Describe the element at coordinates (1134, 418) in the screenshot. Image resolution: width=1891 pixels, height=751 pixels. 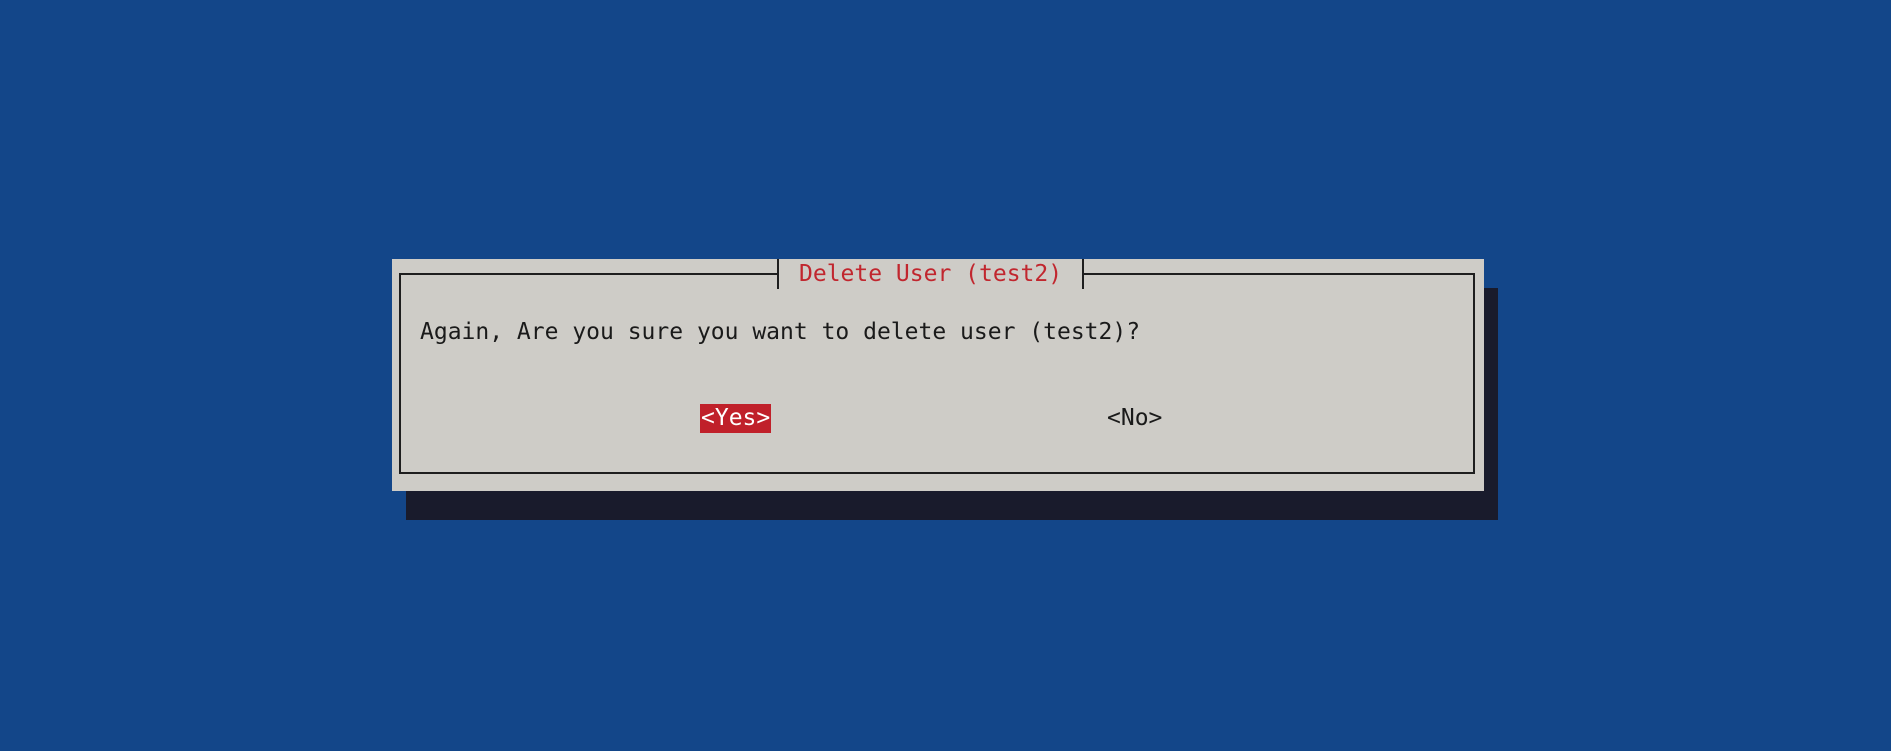
I see `no-button: <No>` at that location.